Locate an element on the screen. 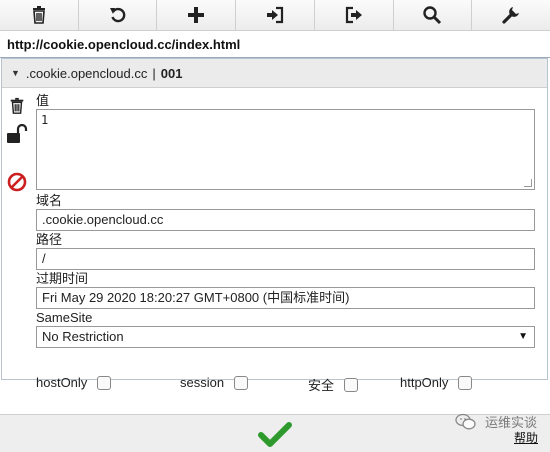 The image size is (550, 452). cookie-flags: hostOnly session 安全 httpOnly is located at coordinates (286, 384).